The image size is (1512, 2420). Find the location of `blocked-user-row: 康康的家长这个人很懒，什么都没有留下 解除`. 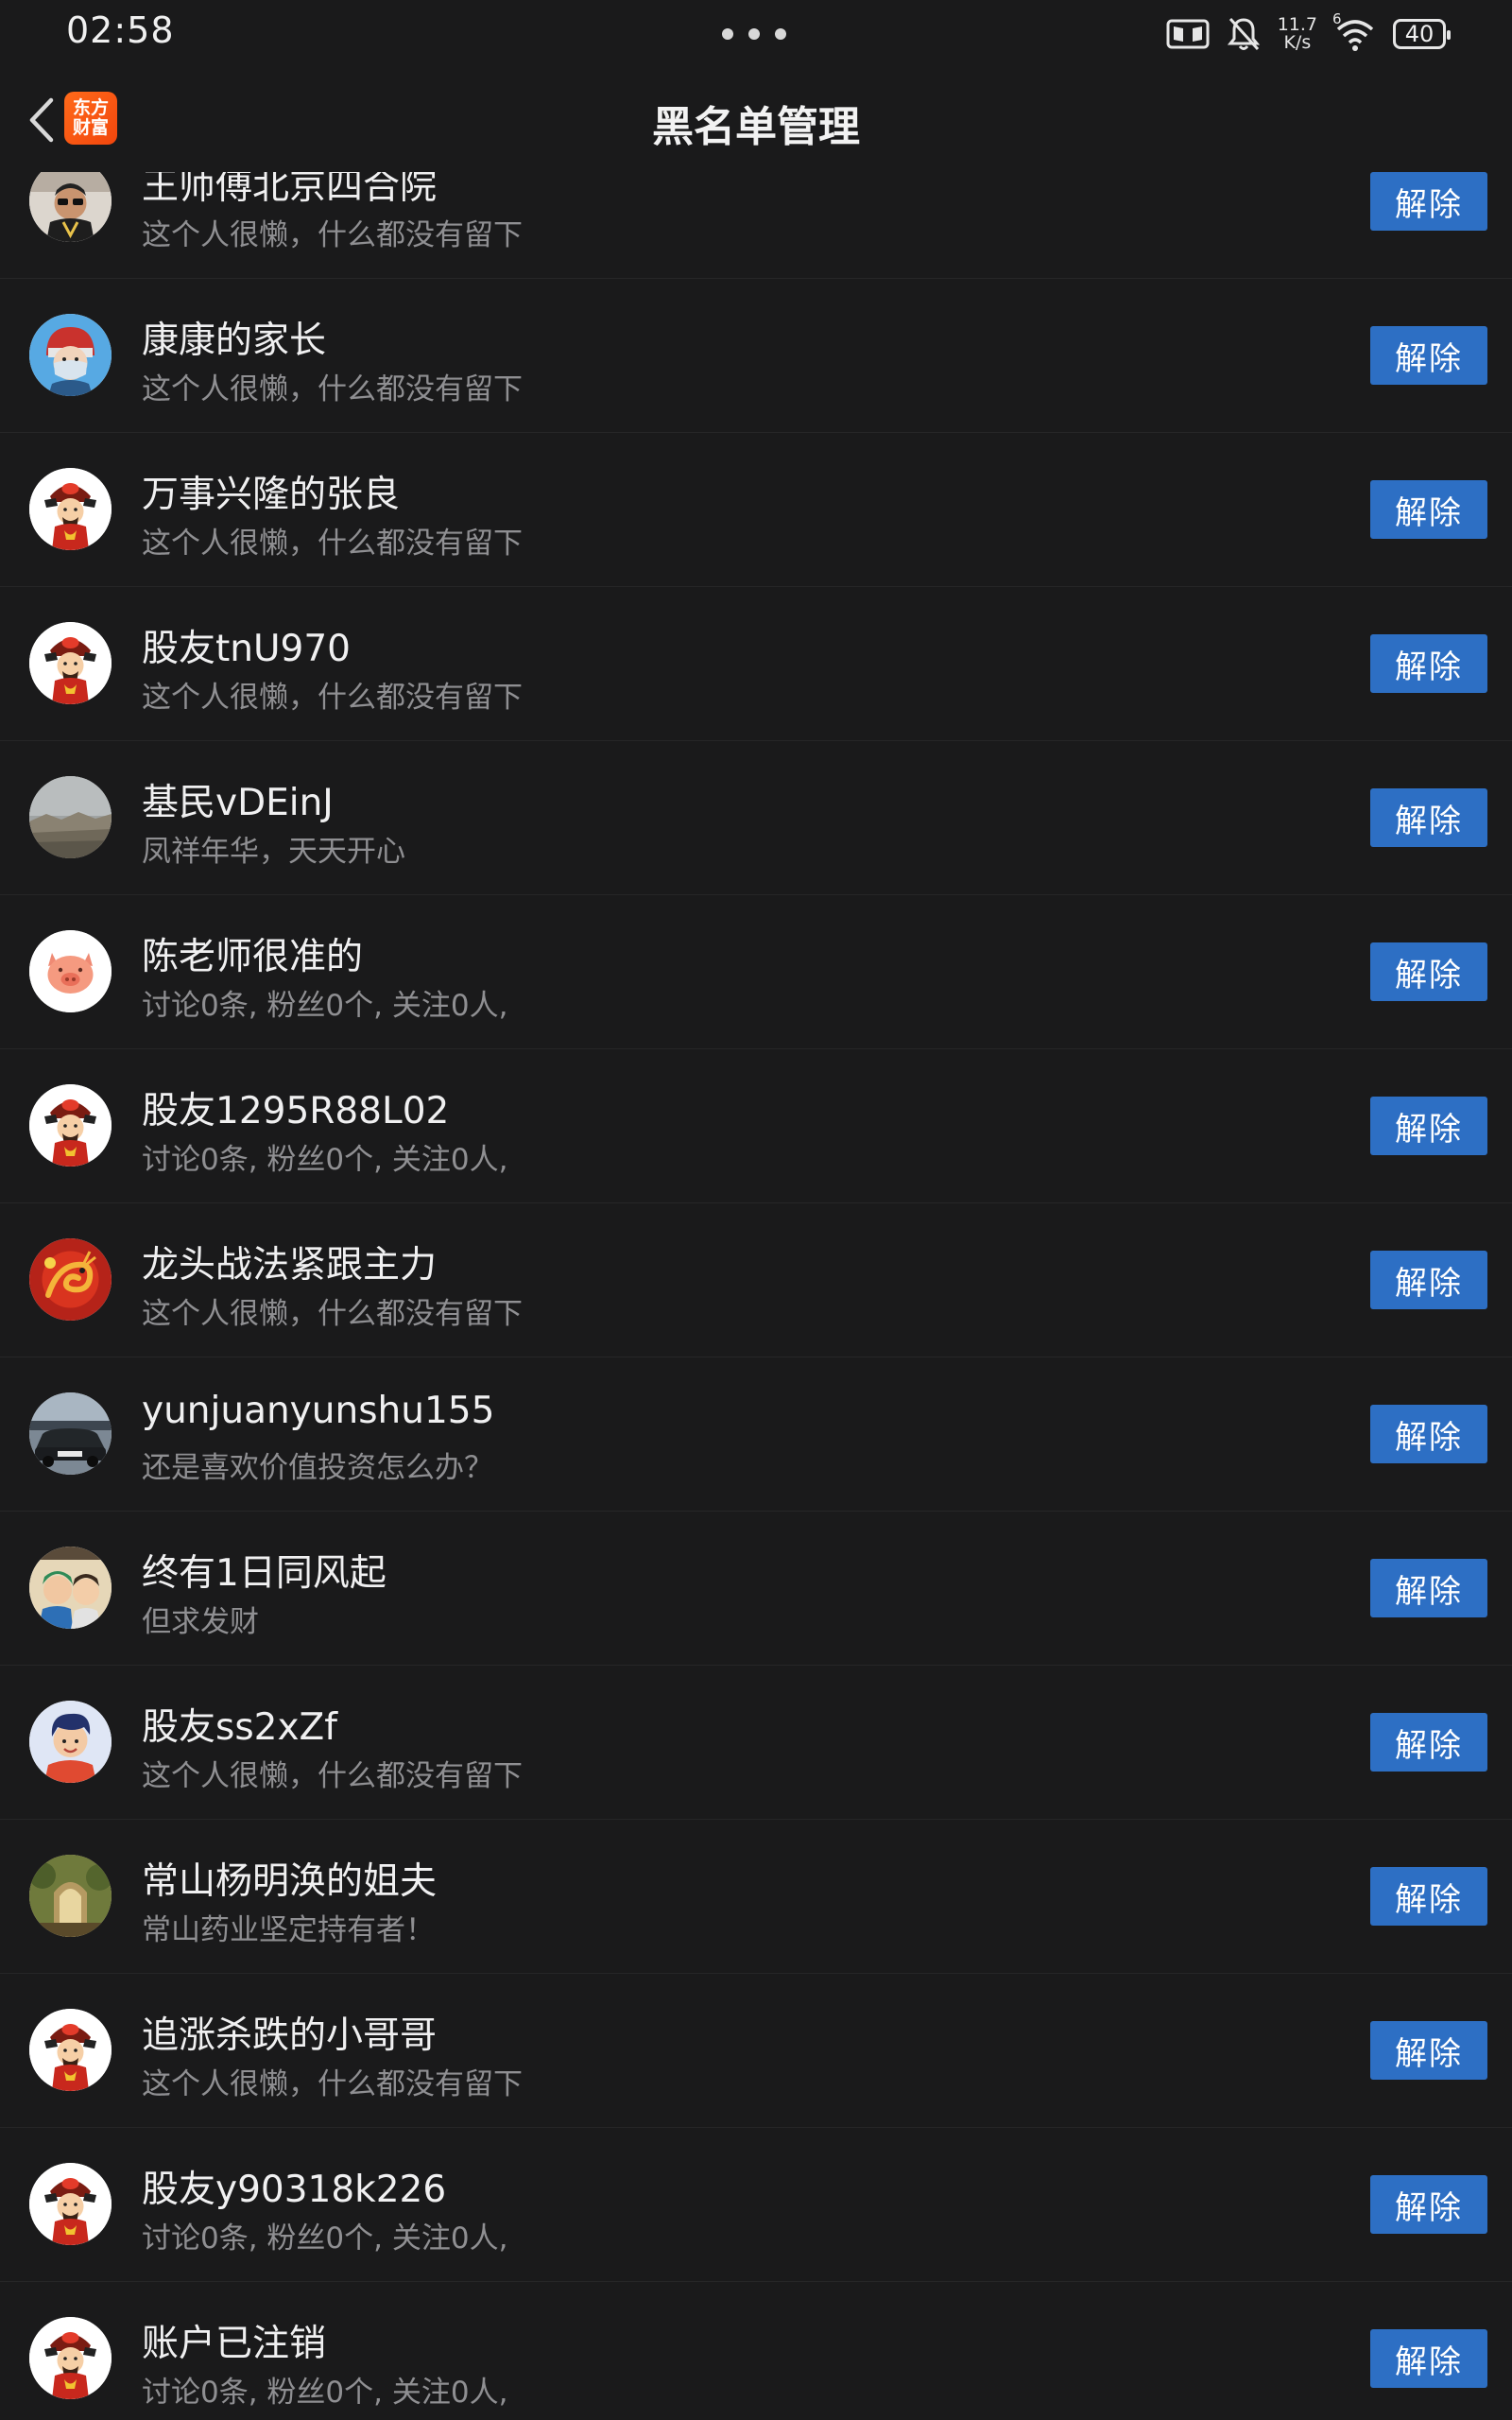

blocked-user-row: 康康的家长这个人很懒，什么都没有留下 解除 is located at coordinates (756, 356).